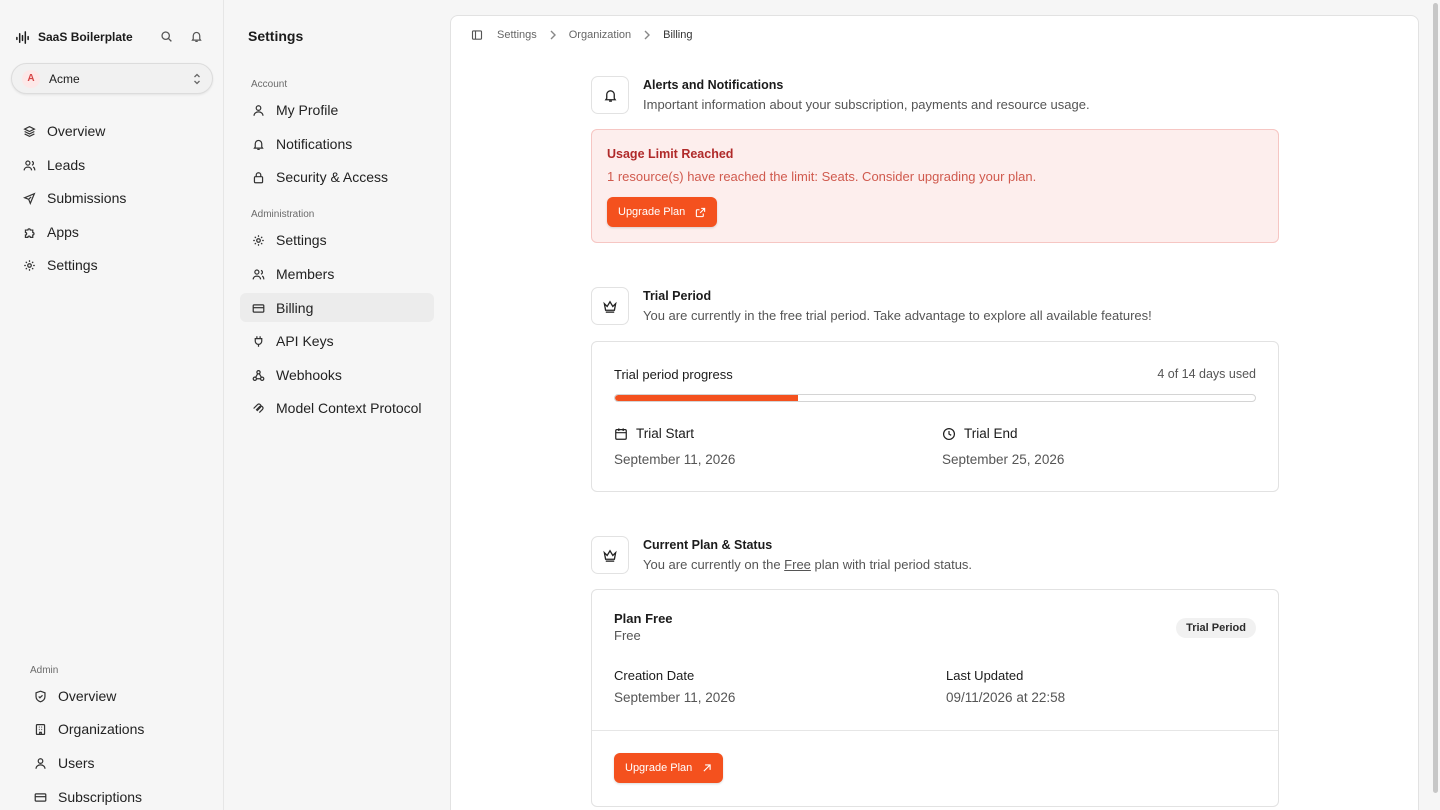 Image resolution: width=1440 pixels, height=810 pixels. I want to click on org-avatar: A, so click(31, 78).